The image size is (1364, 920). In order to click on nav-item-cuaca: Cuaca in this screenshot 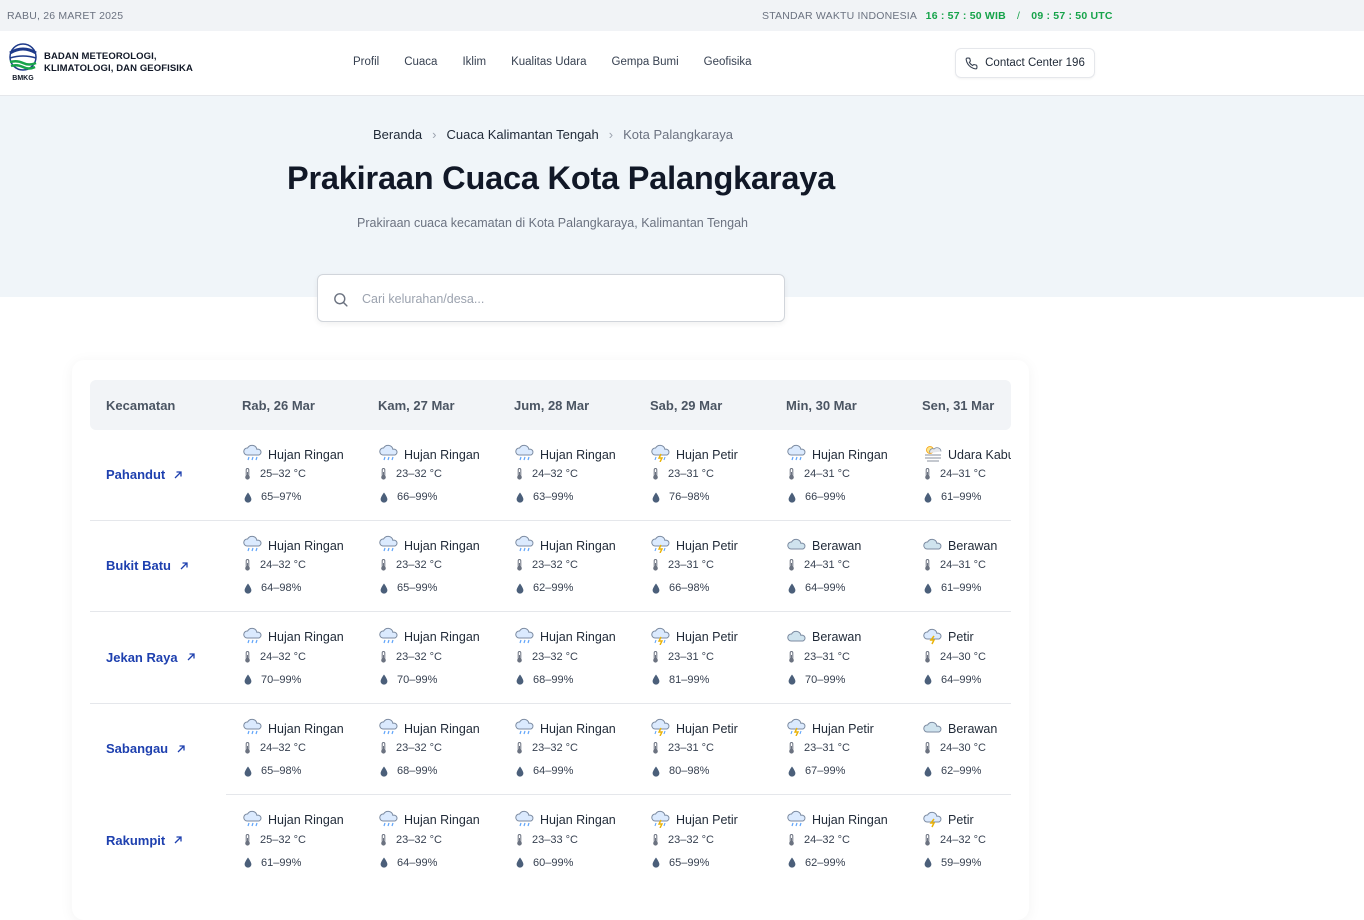, I will do `click(420, 62)`.